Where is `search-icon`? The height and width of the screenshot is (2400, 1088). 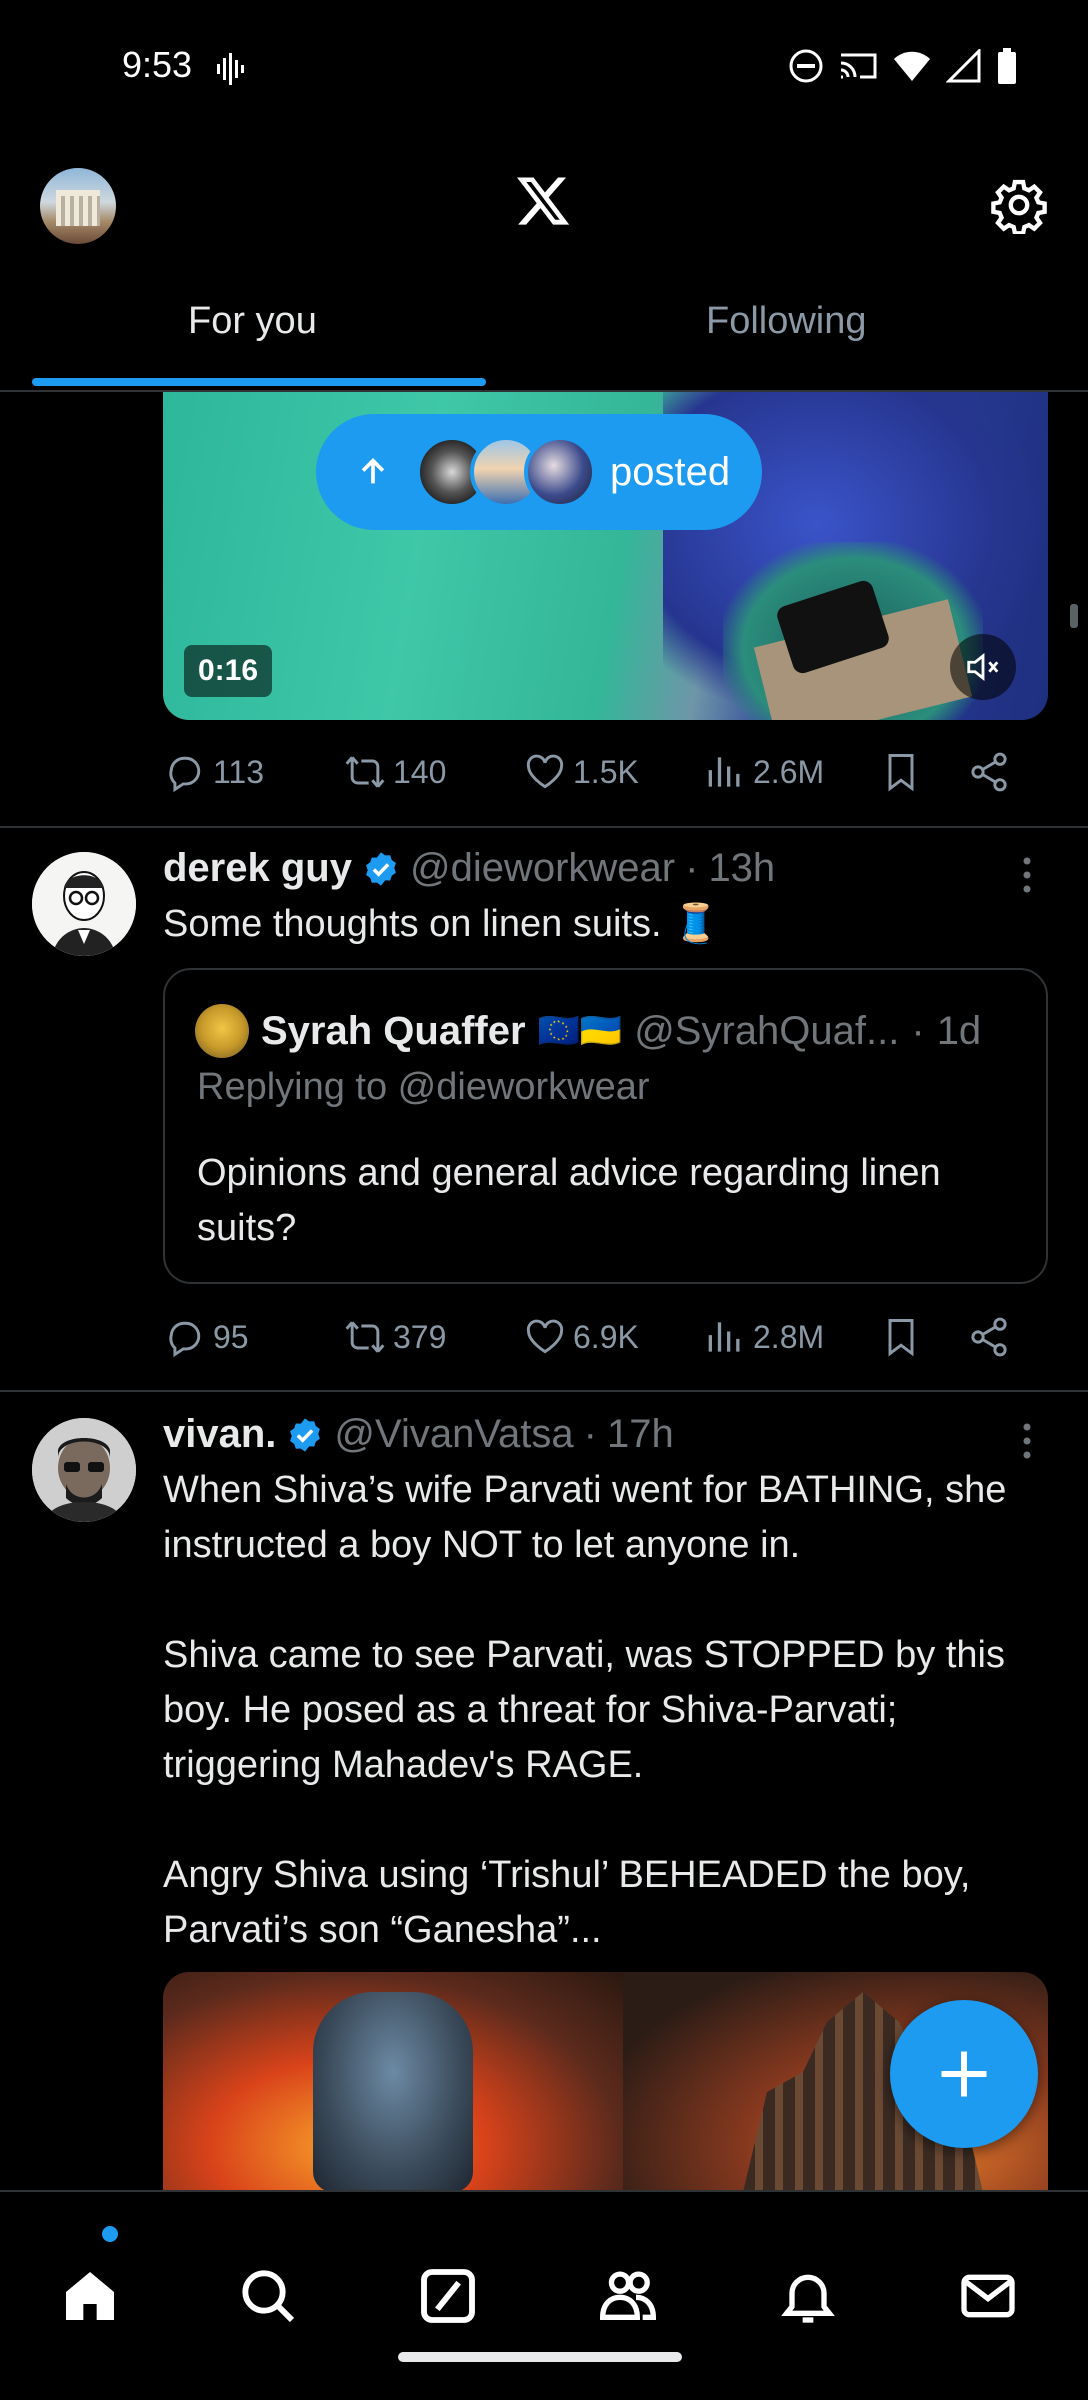
search-icon is located at coordinates (268, 2296).